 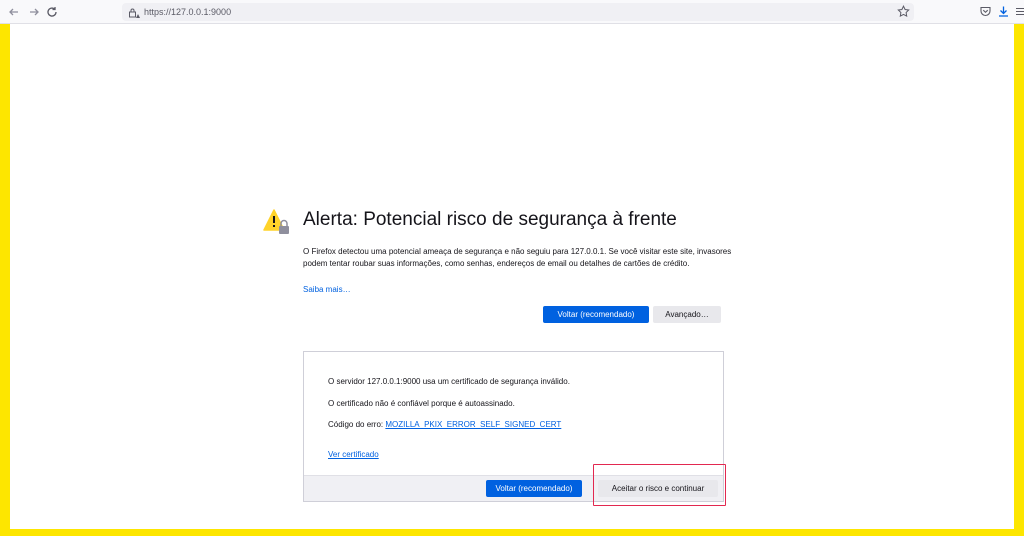 I want to click on url-bar: https://127.0.0.1:9000, so click(x=518, y=12).